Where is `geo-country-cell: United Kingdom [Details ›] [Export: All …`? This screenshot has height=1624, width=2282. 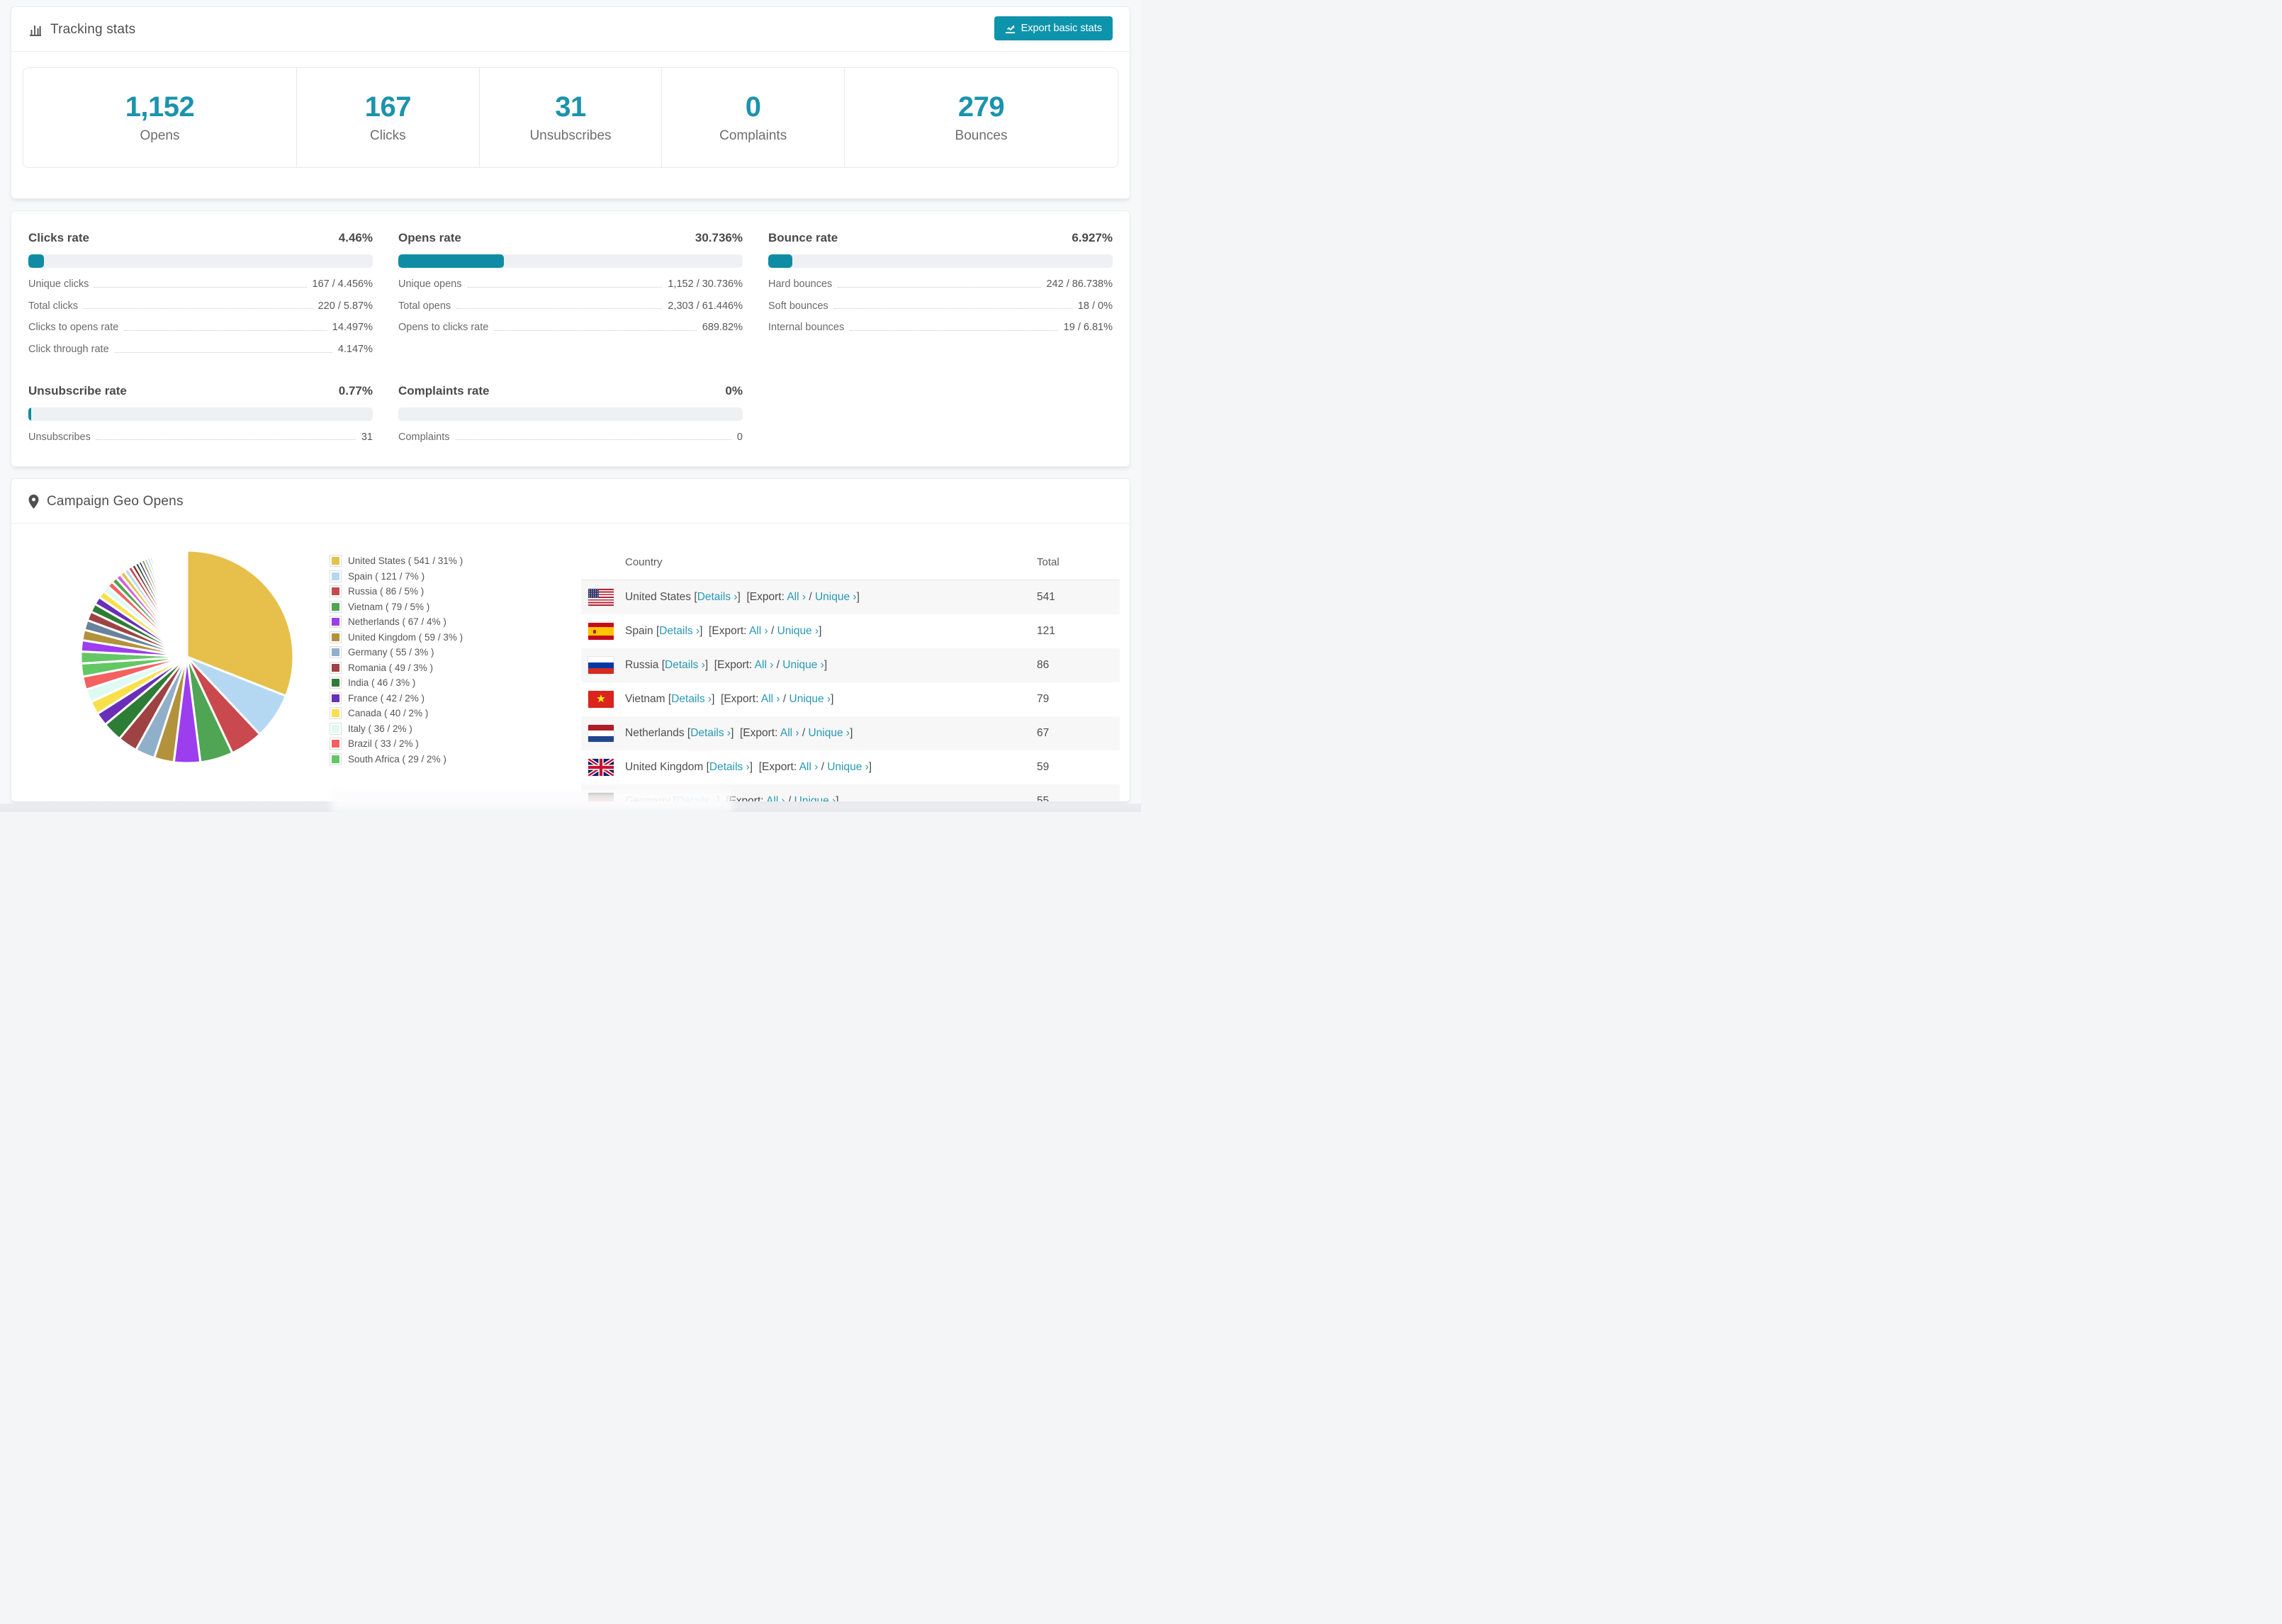
geo-country-cell: United Kingdom [Details ›] [Export: All … is located at coordinates (809, 767).